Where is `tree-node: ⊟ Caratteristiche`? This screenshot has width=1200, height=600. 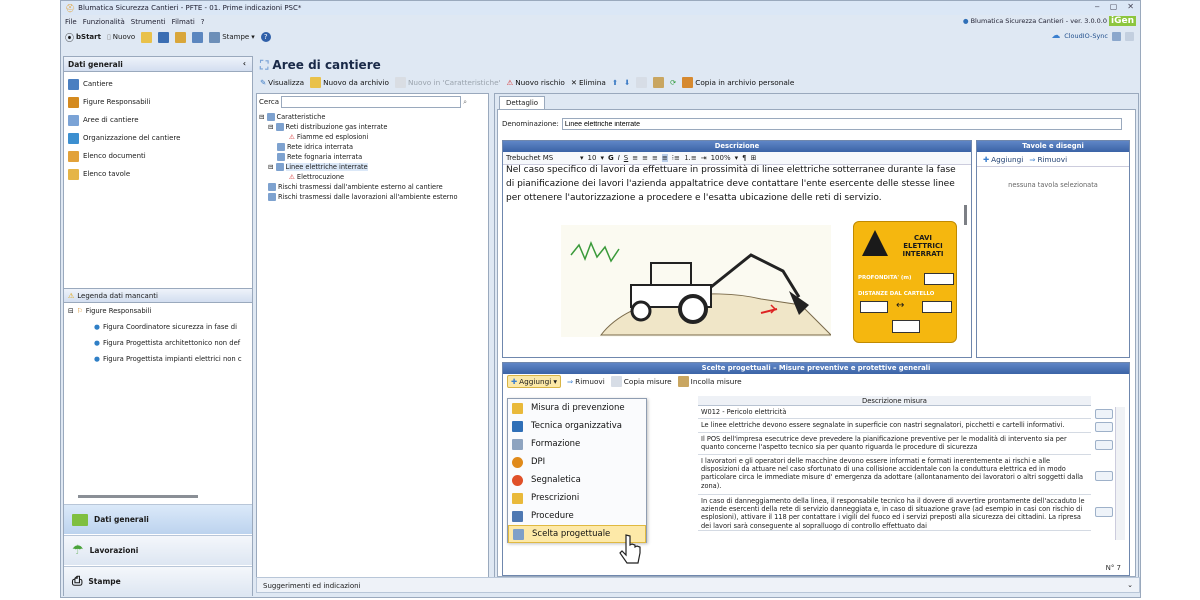
tree-node: ⊟ Caratteristiche is located at coordinates (373, 117).